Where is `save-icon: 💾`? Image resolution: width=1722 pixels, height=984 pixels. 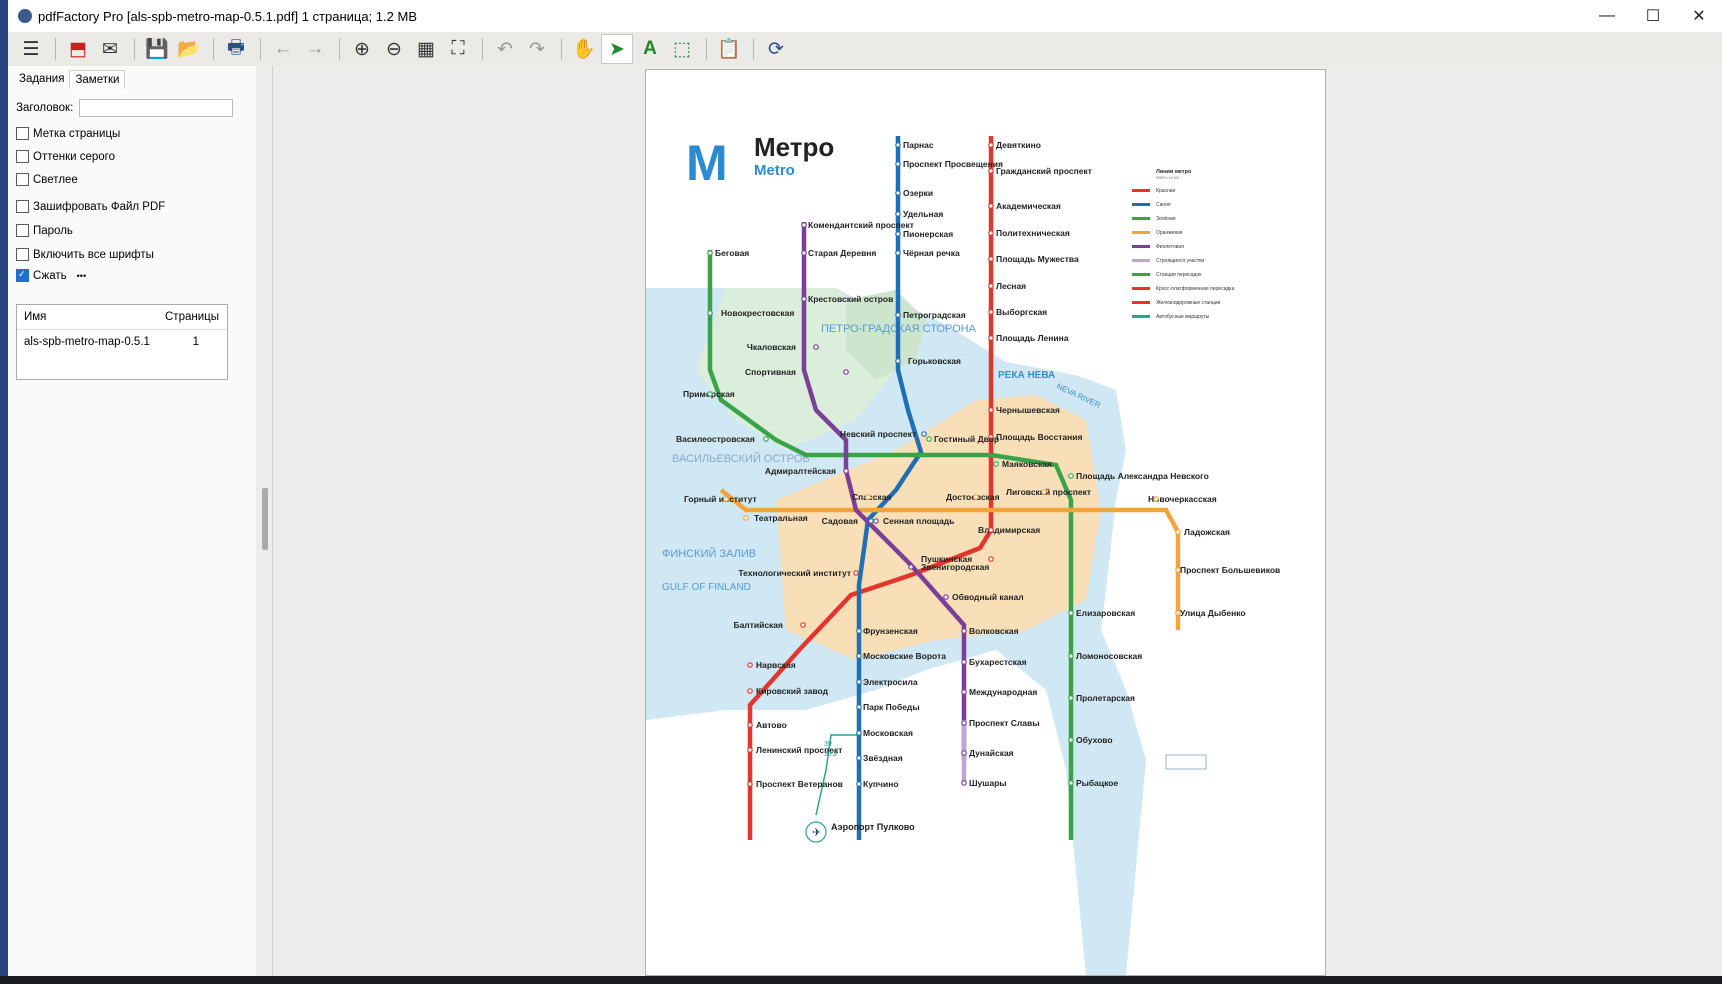
save-icon: 💾 is located at coordinates (157, 49).